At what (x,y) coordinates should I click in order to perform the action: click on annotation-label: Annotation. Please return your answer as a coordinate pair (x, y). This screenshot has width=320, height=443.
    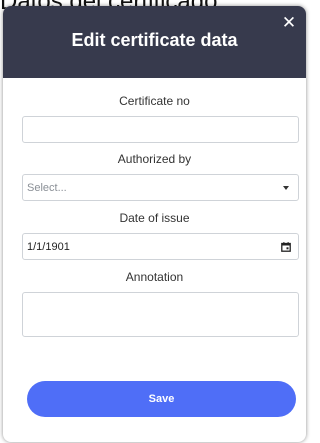
    Looking at the image, I should click on (154, 277).